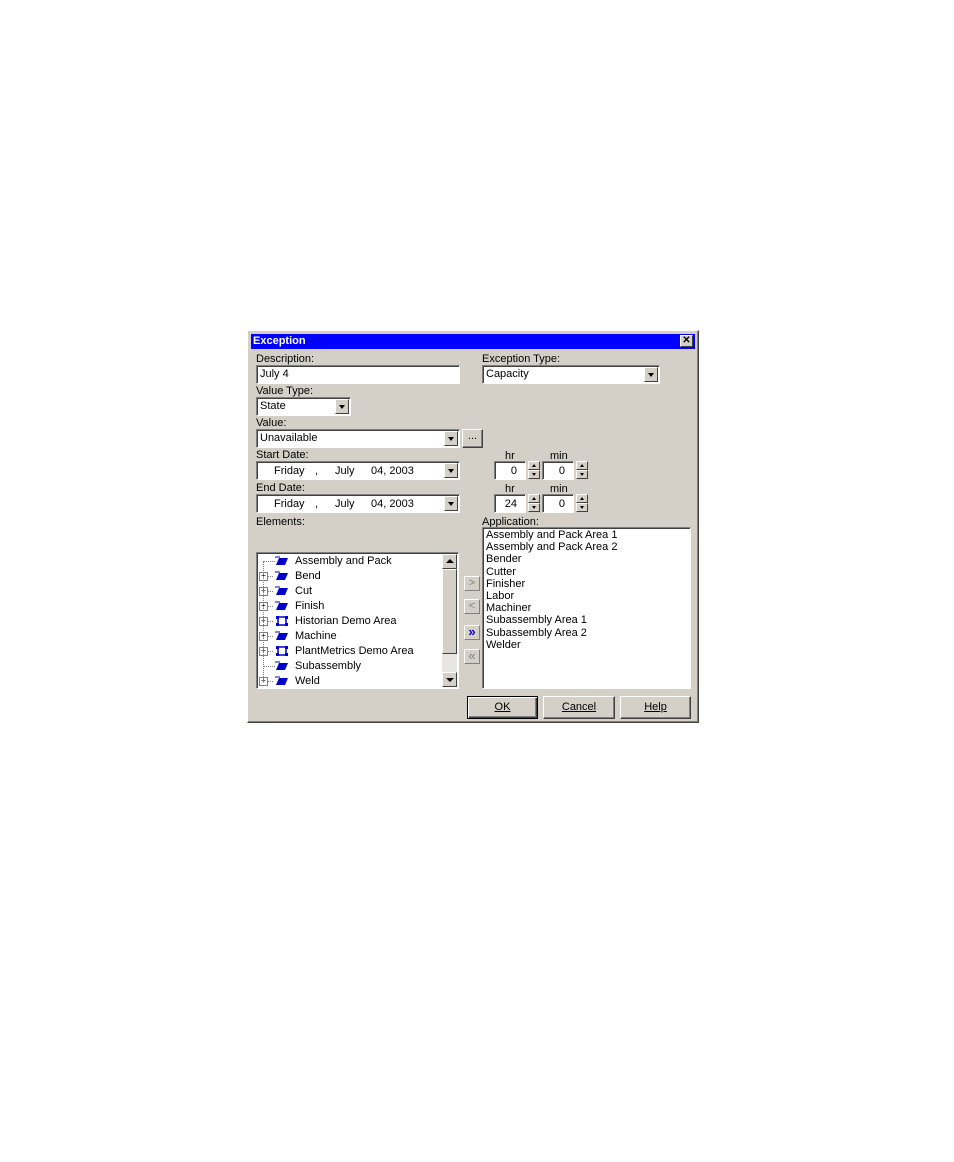  Describe the element at coordinates (310, 606) in the screenshot. I see `tree-item-label: Finish` at that location.